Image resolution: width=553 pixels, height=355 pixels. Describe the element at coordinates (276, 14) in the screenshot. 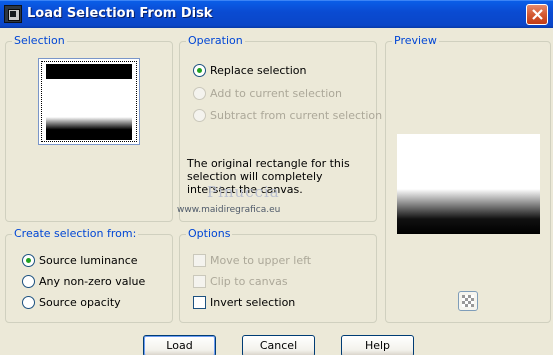

I see `title-bar: Load Selection From Disk` at that location.